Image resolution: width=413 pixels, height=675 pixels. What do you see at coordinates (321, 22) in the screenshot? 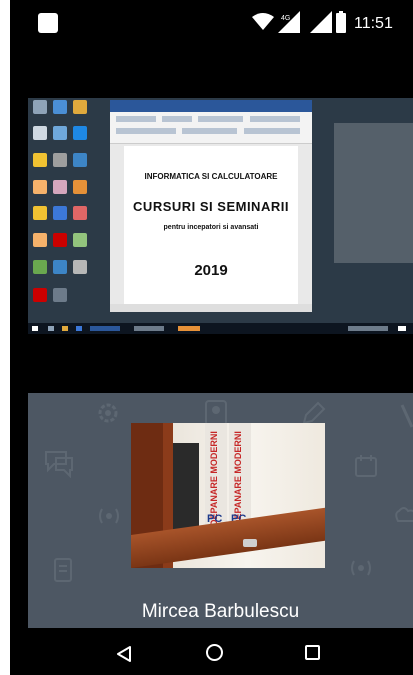
I see `cellular-signal-icon` at bounding box center [321, 22].